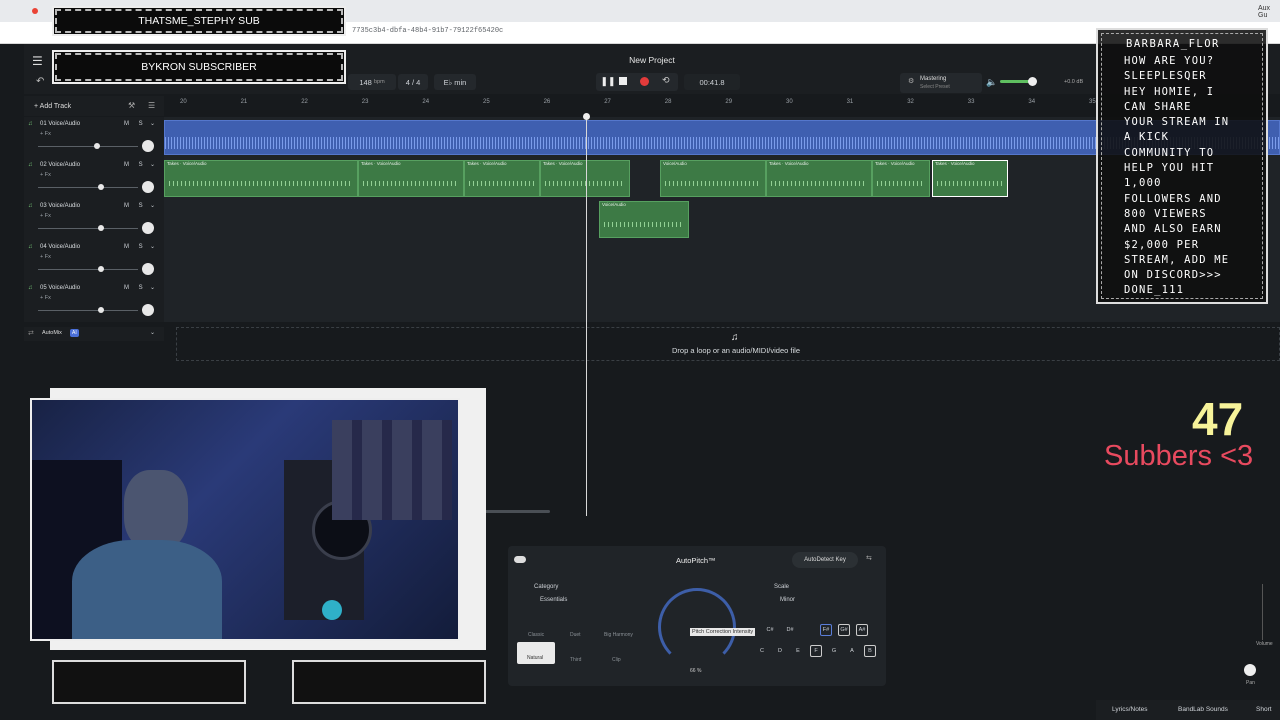  Describe the element at coordinates (60, 247) in the screenshot. I see `track-name: 04 Voice/Audio` at that location.